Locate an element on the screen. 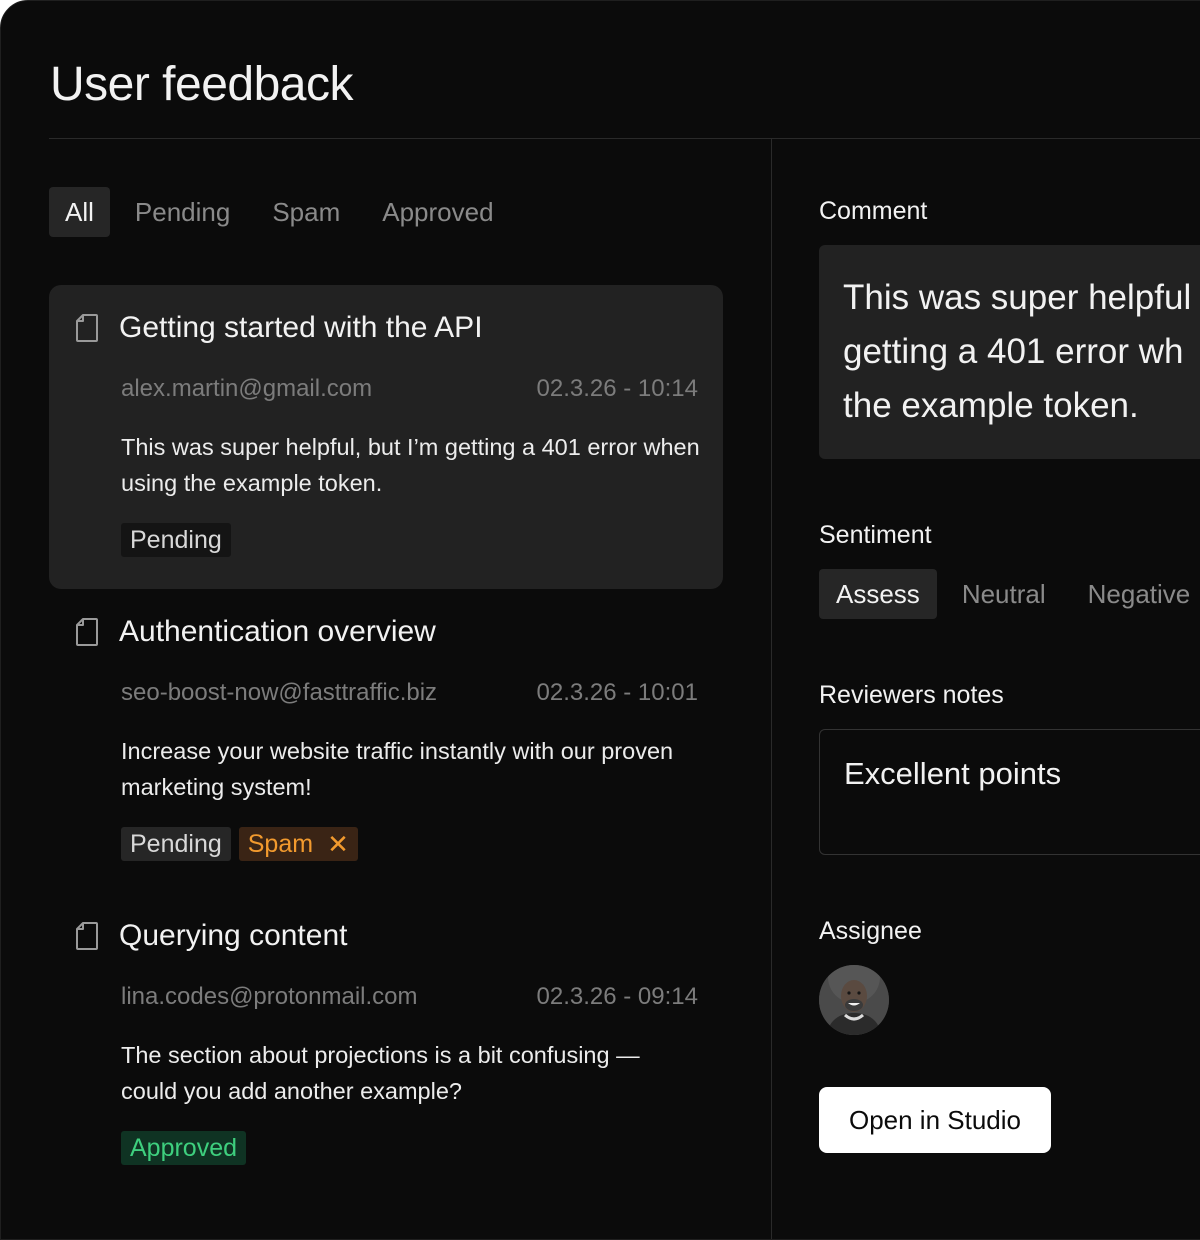  feedback-email: seo-boost-now@fasttraffic.biz is located at coordinates (279, 692).